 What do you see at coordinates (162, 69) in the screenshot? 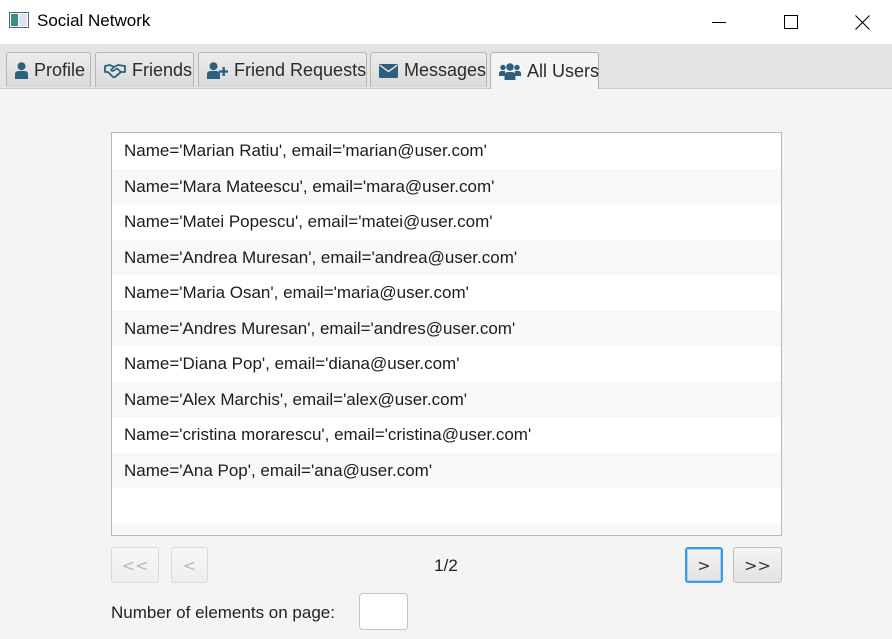
I see `tab-label: Friends` at bounding box center [162, 69].